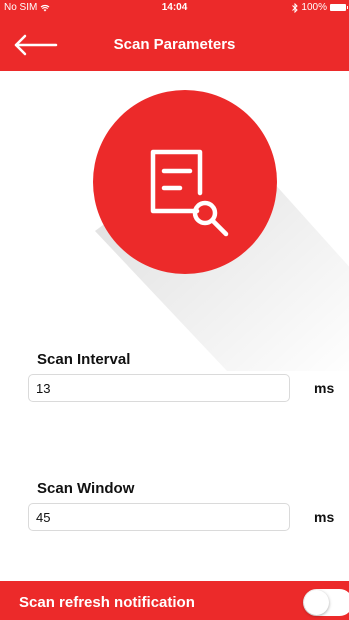  I want to click on battery-percent: 100%, so click(314, 7).